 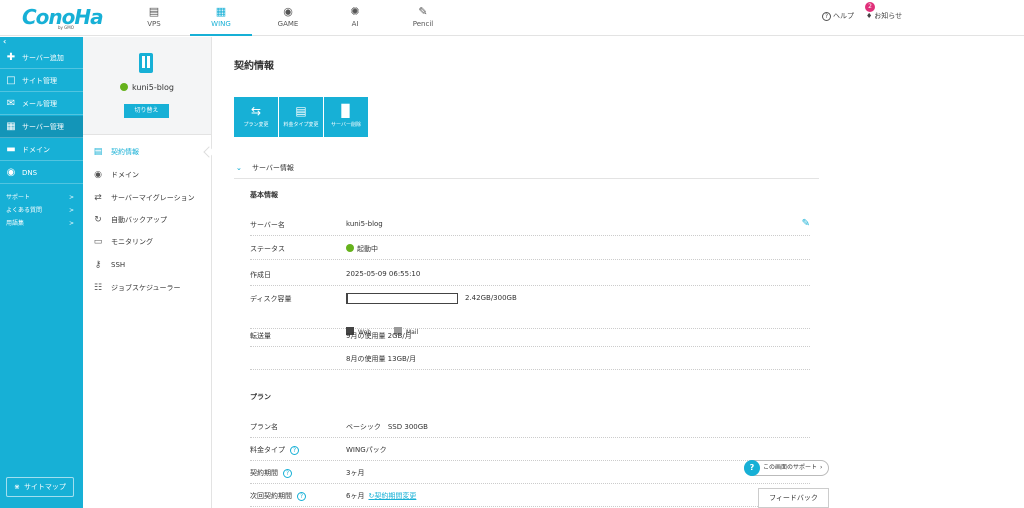 What do you see at coordinates (350, 248) in the screenshot?
I see `power-on-icon` at bounding box center [350, 248].